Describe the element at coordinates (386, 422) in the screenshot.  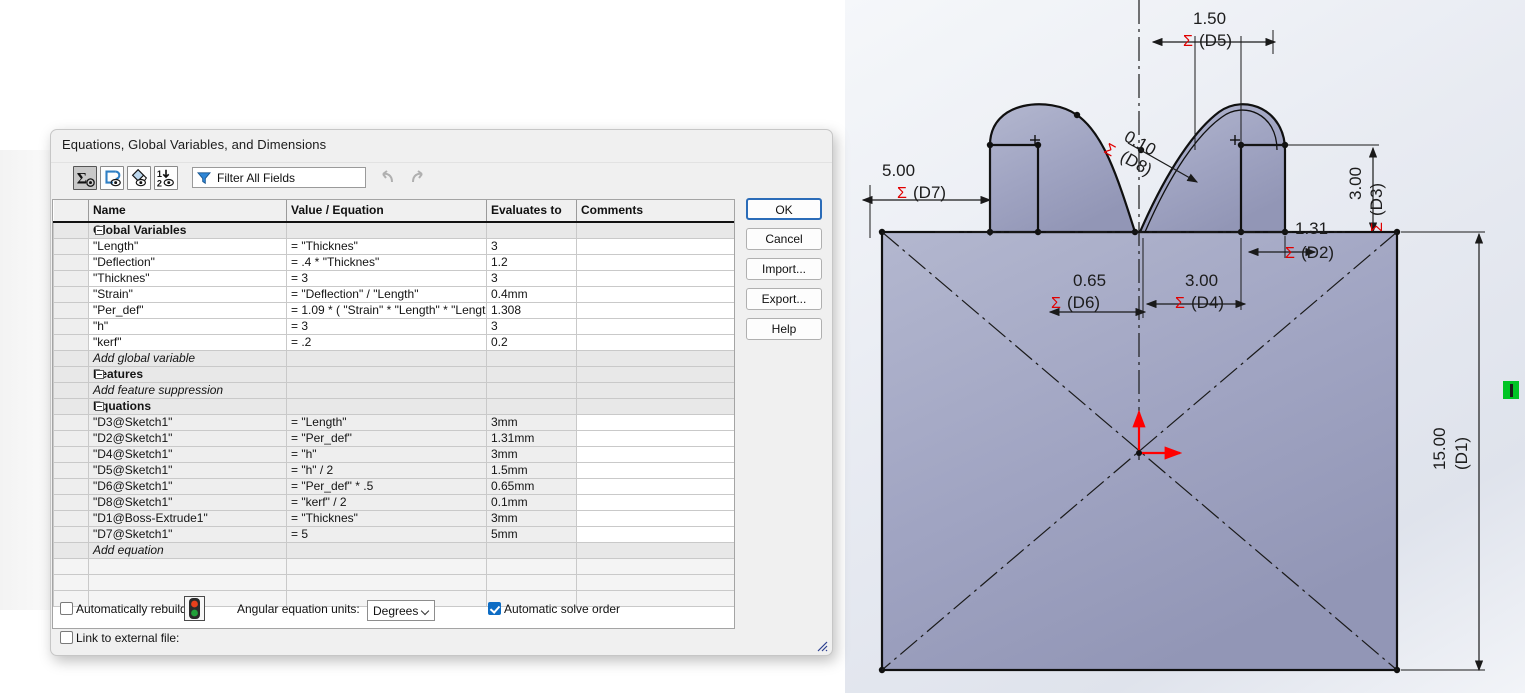
I see `row-value-equation: = "Length"` at that location.